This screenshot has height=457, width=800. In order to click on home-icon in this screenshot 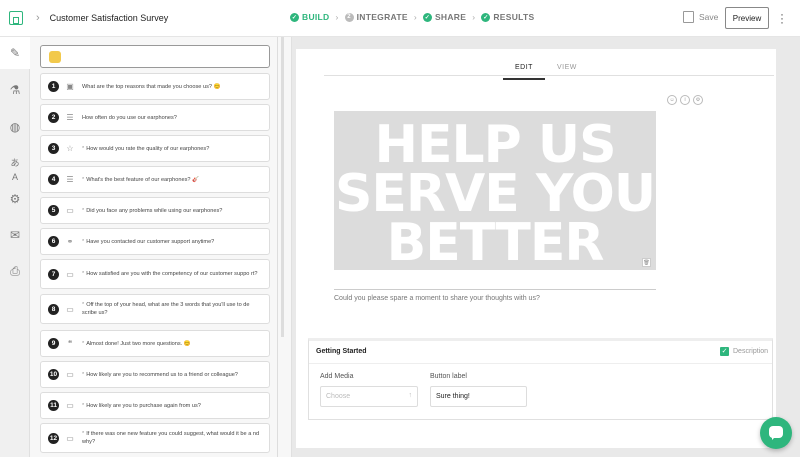, I will do `click(16, 18)`.